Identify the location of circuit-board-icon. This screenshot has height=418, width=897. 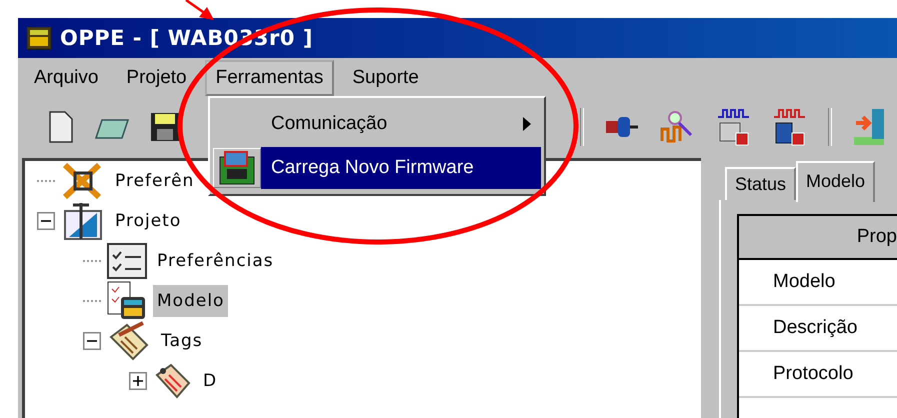
(237, 168).